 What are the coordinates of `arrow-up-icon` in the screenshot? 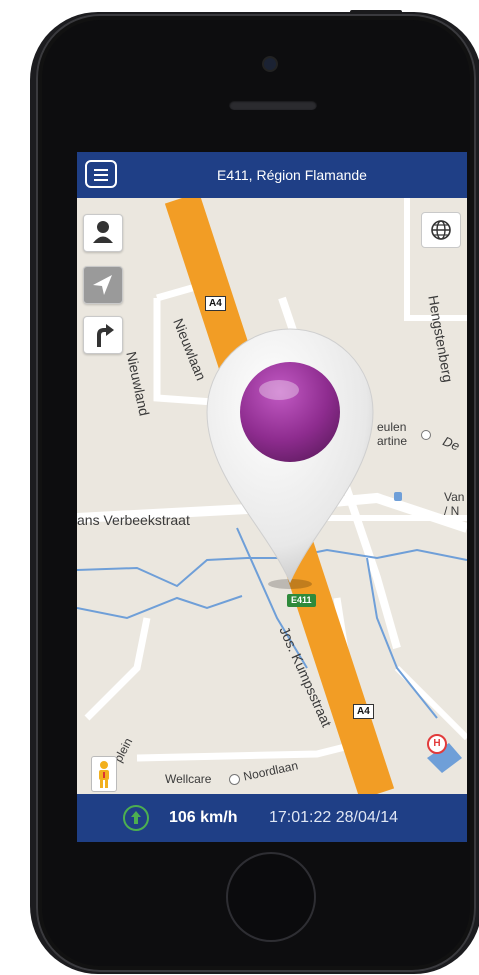 It's located at (136, 817).